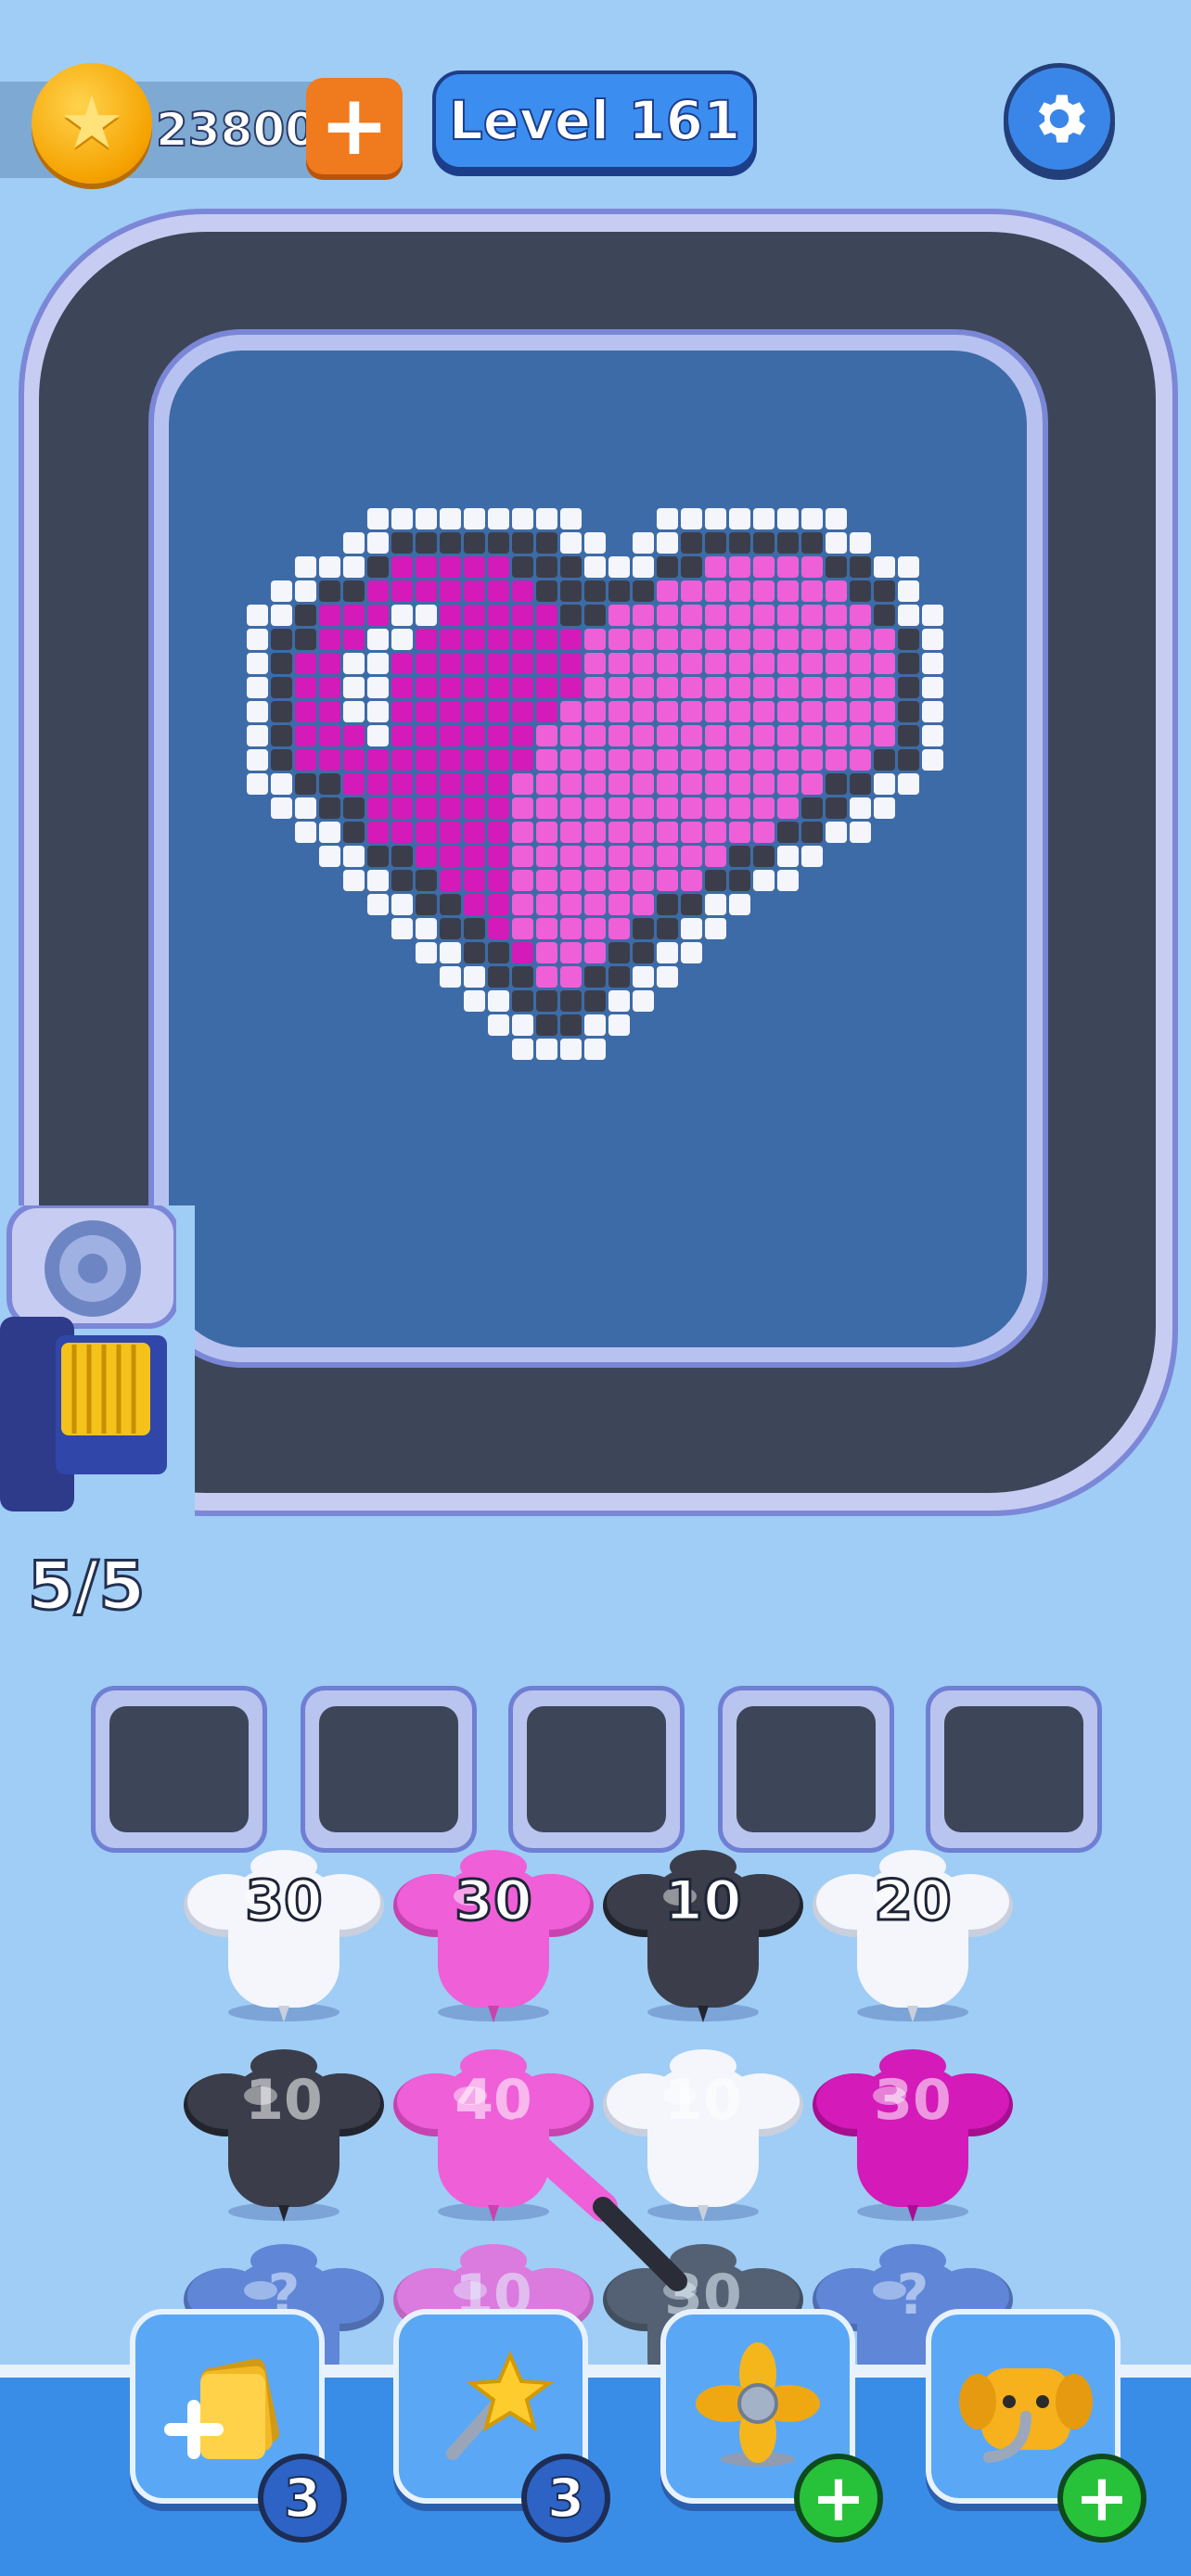 The width and height of the screenshot is (1191, 2576). What do you see at coordinates (913, 1901) in the screenshot?
I see `shooter-count: 20` at bounding box center [913, 1901].